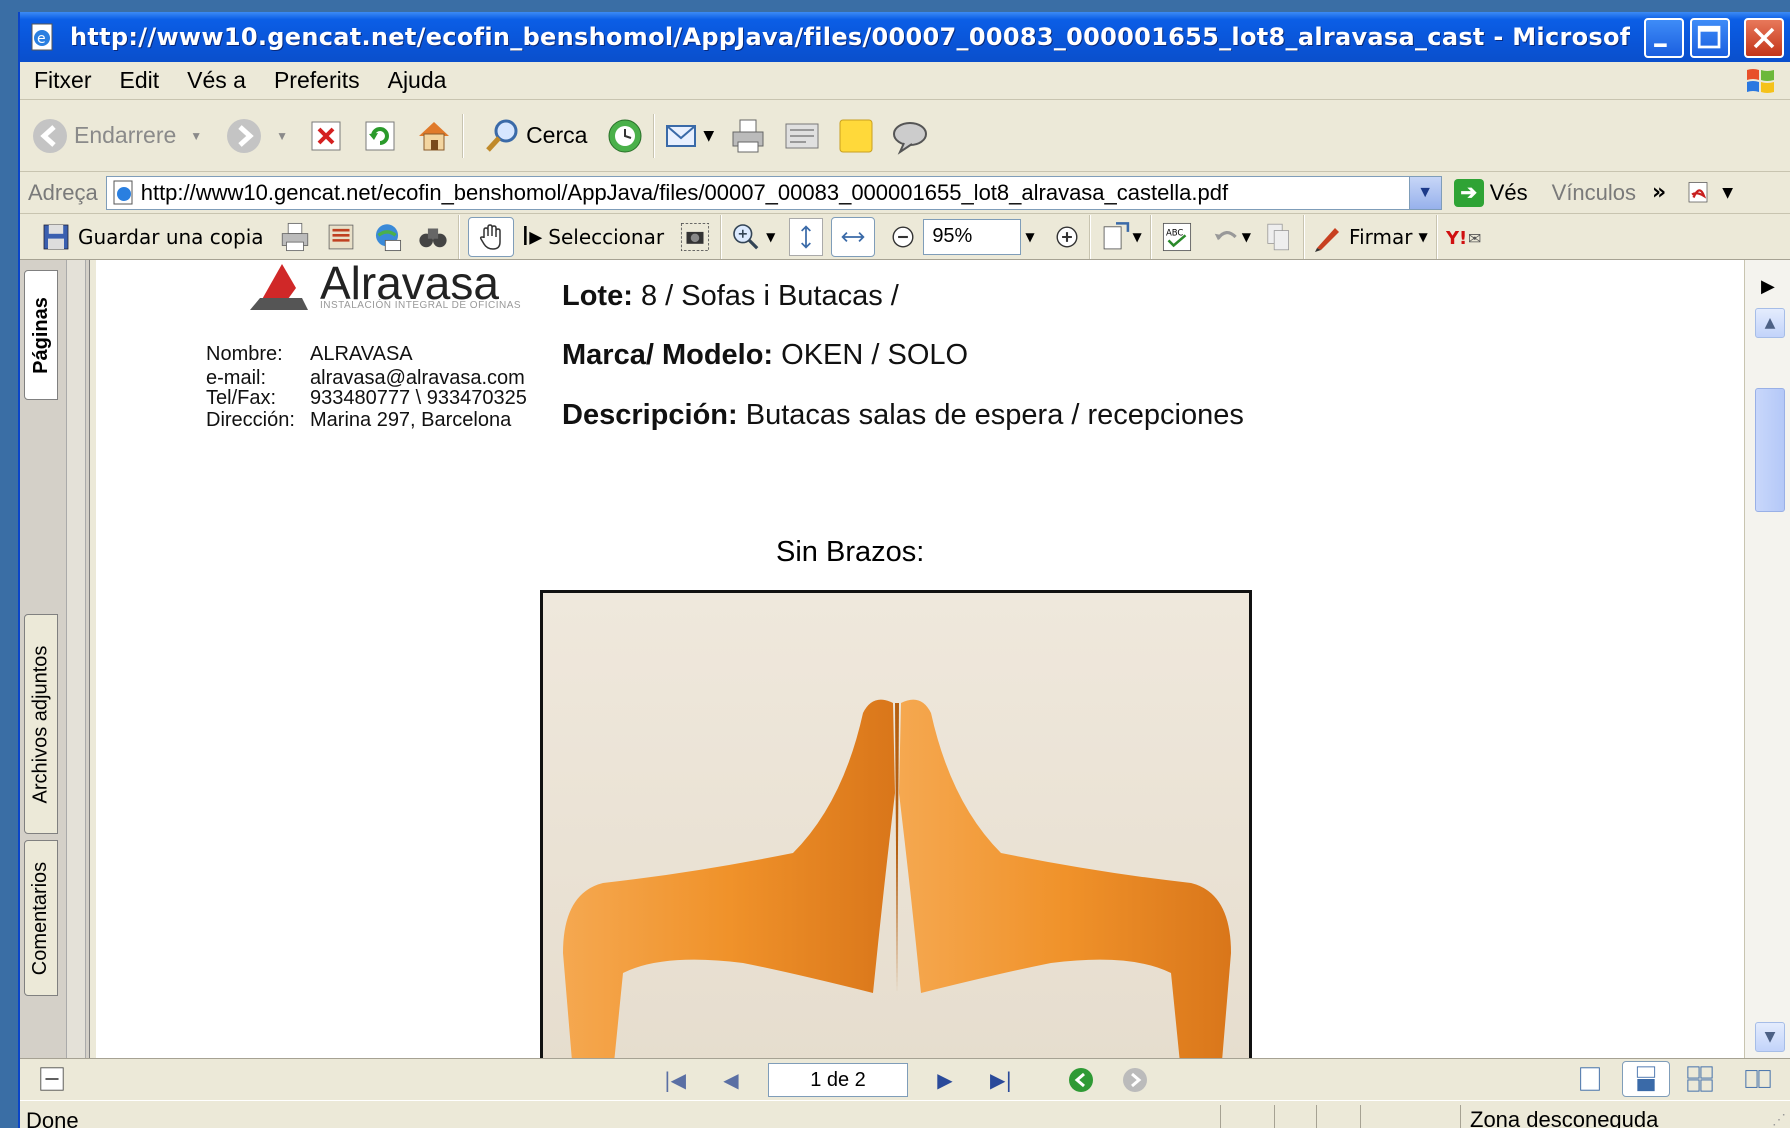 Image resolution: width=1790 pixels, height=1128 pixels. Describe the element at coordinates (433, 237) in the screenshot. I see `find-binoculars-icon` at that location.